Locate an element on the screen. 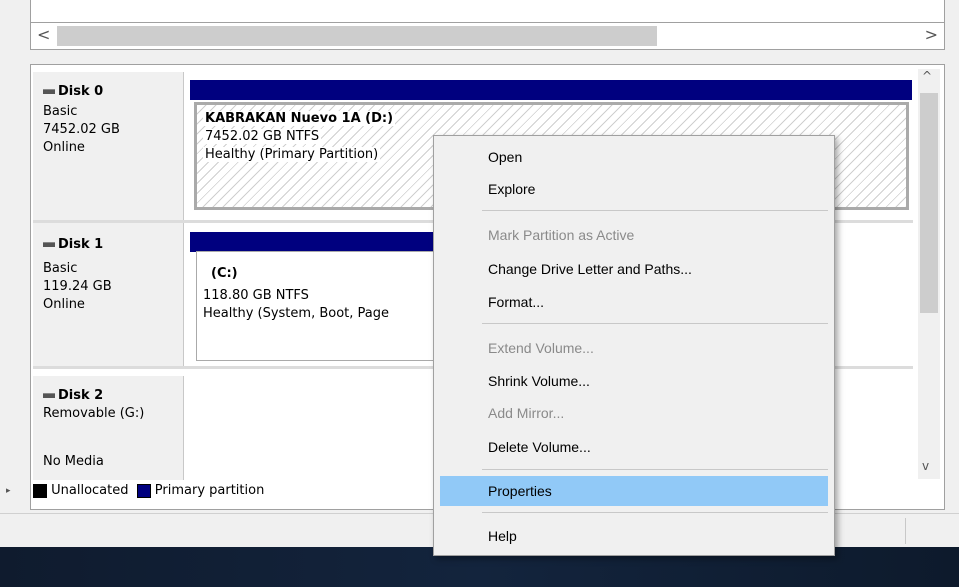 Image resolution: width=959 pixels, height=587 pixels. disk-0-partition-bar is located at coordinates (551, 90).